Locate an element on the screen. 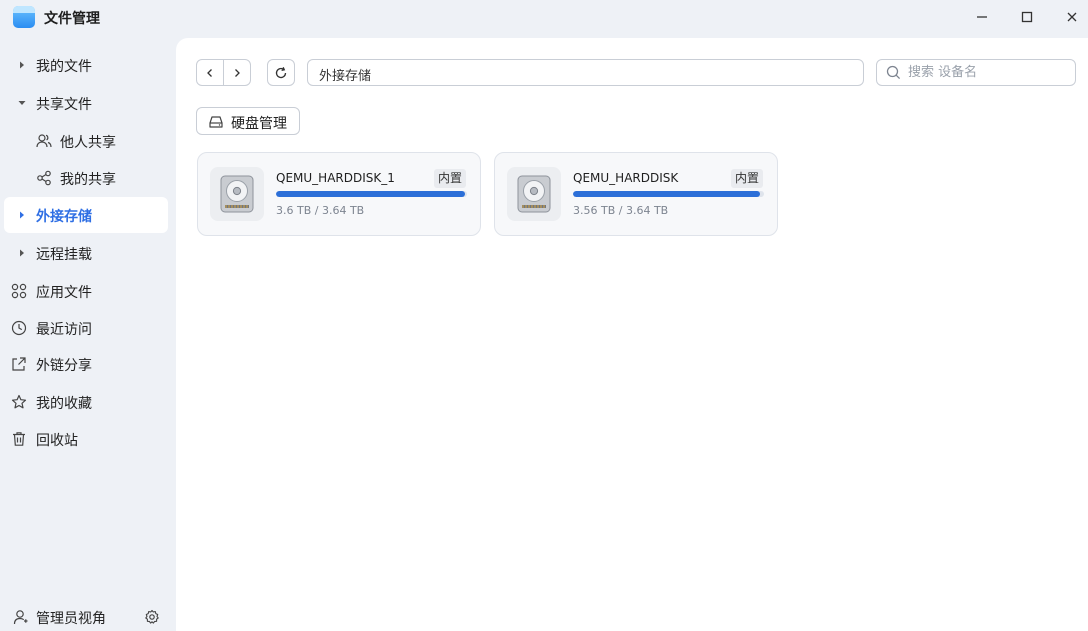 The height and width of the screenshot is (631, 1088). disk-management-label: 硬盘管理 is located at coordinates (259, 124).